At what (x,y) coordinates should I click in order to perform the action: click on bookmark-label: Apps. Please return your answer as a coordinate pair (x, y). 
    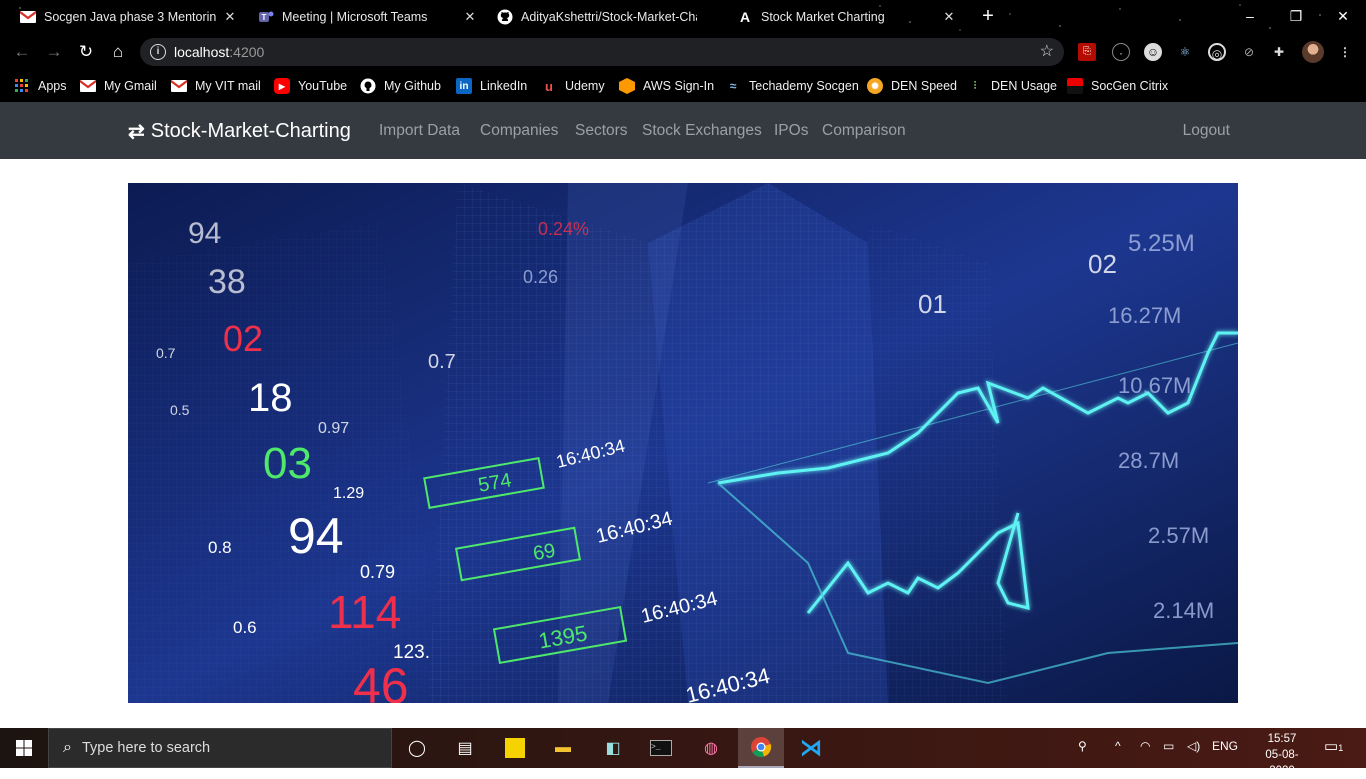
    Looking at the image, I should click on (52, 86).